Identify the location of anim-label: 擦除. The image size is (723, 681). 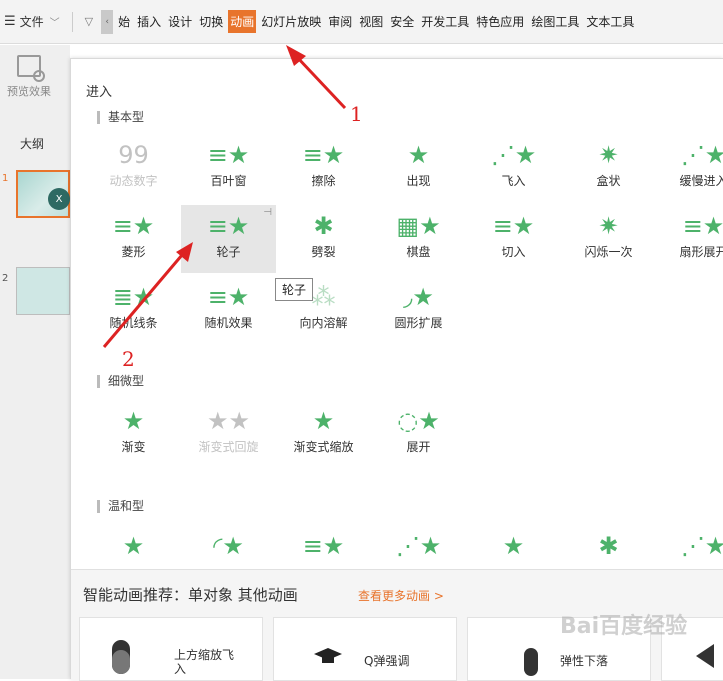
(323, 181).